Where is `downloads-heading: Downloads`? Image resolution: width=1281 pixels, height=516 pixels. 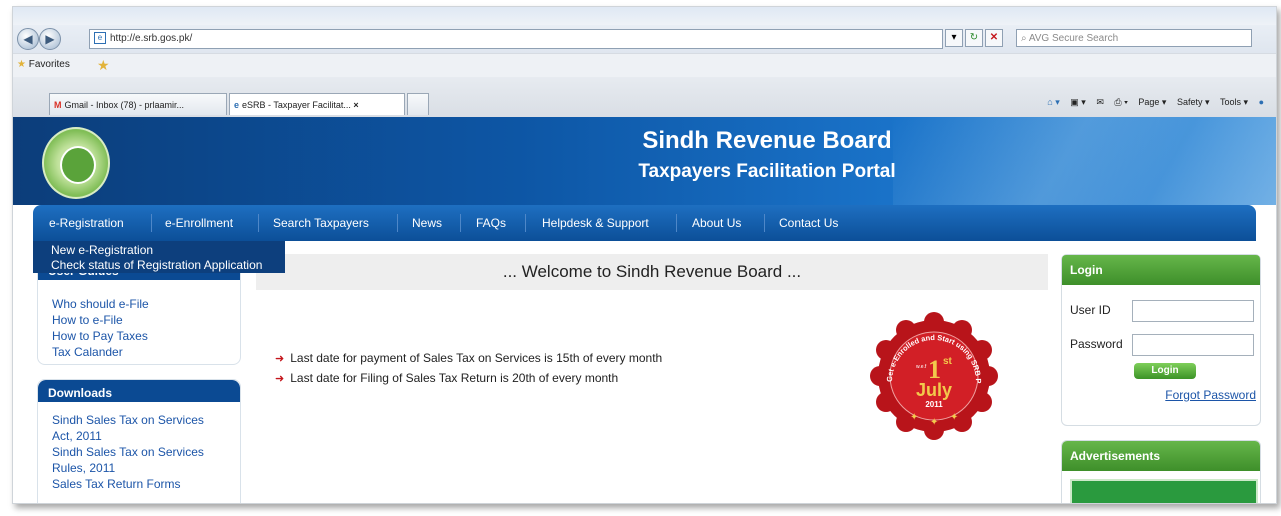
downloads-heading: Downloads is located at coordinates (139, 391).